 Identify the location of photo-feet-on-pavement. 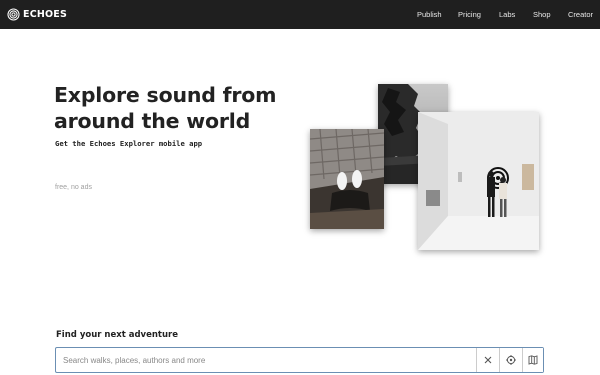
(347, 179).